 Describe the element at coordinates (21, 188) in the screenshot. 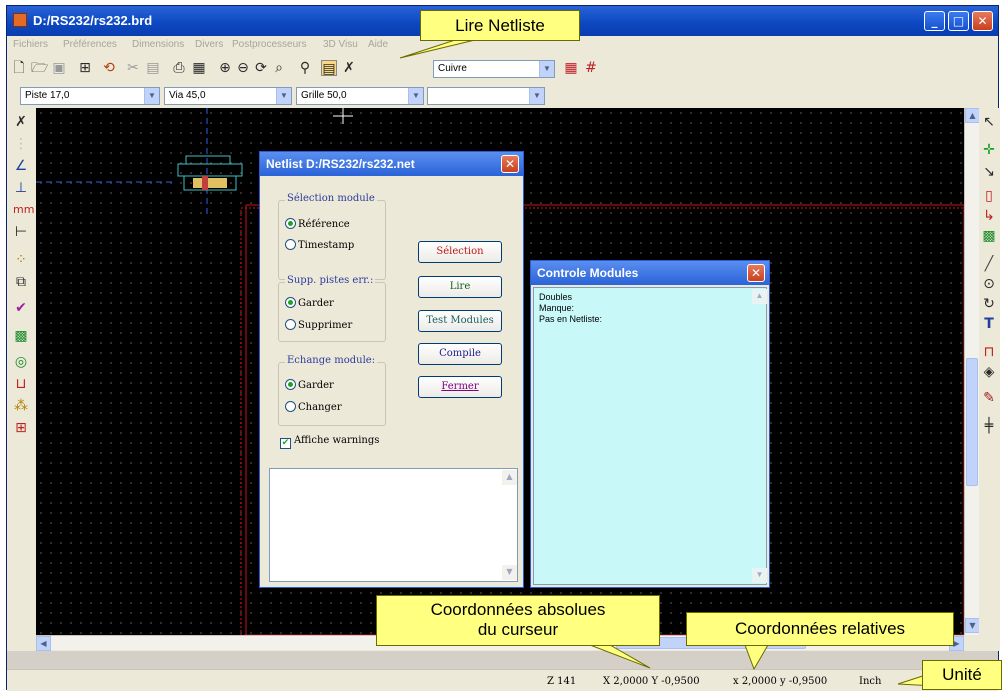

I see `units-inch-icon: ⊥` at that location.